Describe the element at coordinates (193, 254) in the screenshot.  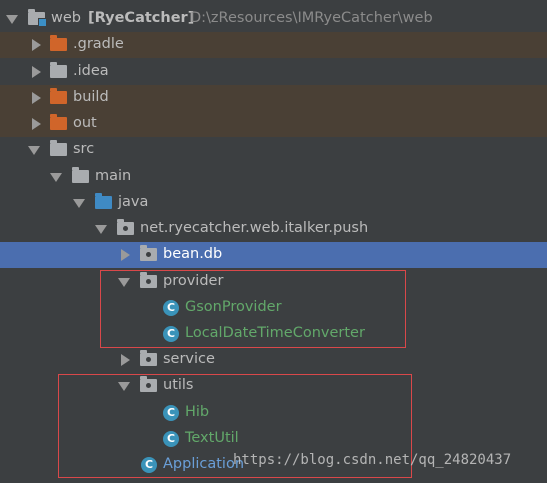
I see `tree-item-label: bean.db` at that location.